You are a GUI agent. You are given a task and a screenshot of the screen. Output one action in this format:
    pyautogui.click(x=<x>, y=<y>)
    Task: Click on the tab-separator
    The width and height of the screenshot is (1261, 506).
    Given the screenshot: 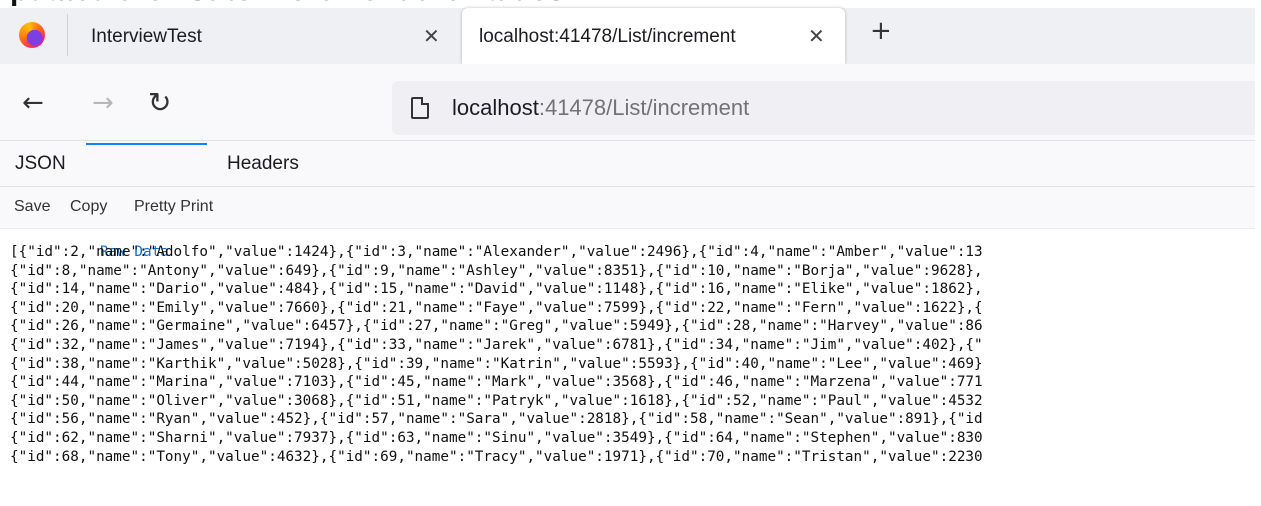 What is the action you would take?
    pyautogui.click(x=67, y=35)
    